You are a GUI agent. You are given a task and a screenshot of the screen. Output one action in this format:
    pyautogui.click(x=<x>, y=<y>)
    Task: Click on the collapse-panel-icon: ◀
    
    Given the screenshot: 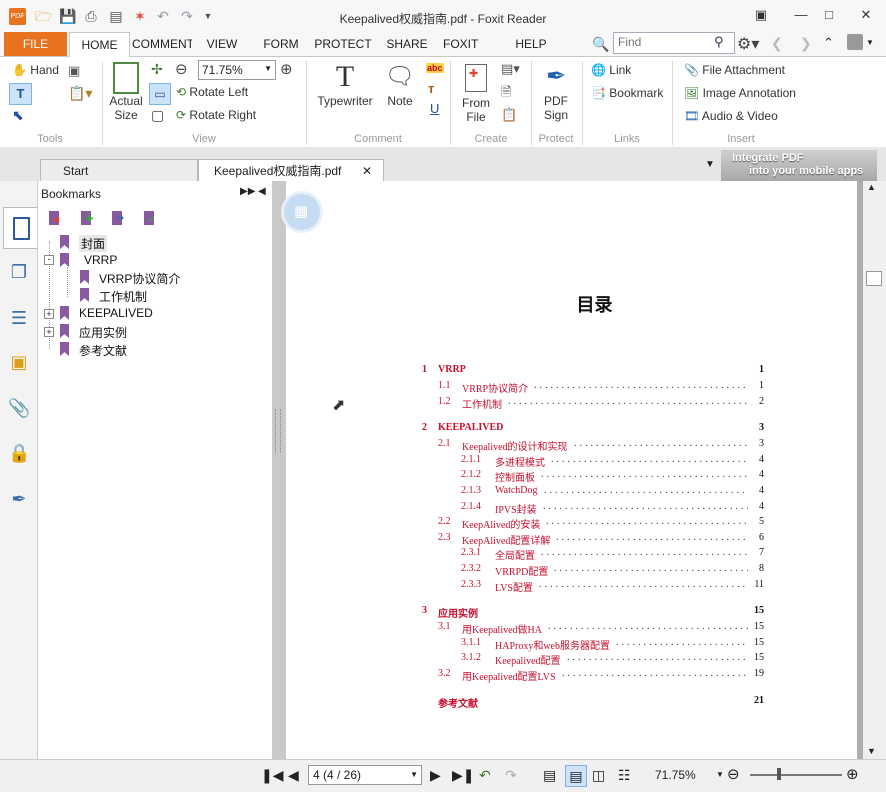 What is the action you would take?
    pyautogui.click(x=262, y=191)
    